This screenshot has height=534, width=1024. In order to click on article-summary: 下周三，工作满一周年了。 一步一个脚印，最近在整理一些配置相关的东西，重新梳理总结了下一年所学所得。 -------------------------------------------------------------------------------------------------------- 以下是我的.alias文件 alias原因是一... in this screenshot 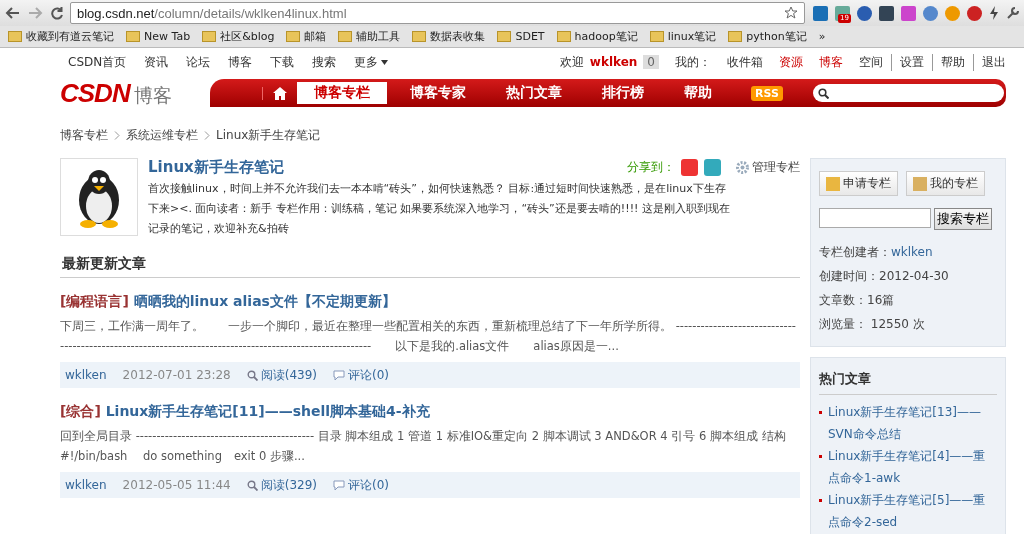, I will do `click(428, 336)`.